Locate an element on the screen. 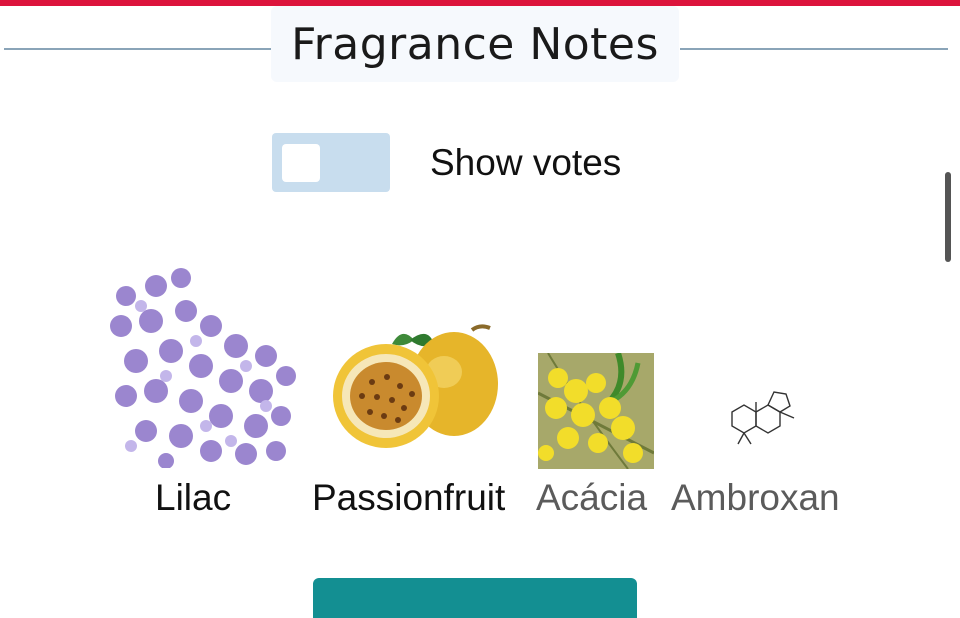 The image size is (960, 618). section-divider-left is located at coordinates (138, 49).